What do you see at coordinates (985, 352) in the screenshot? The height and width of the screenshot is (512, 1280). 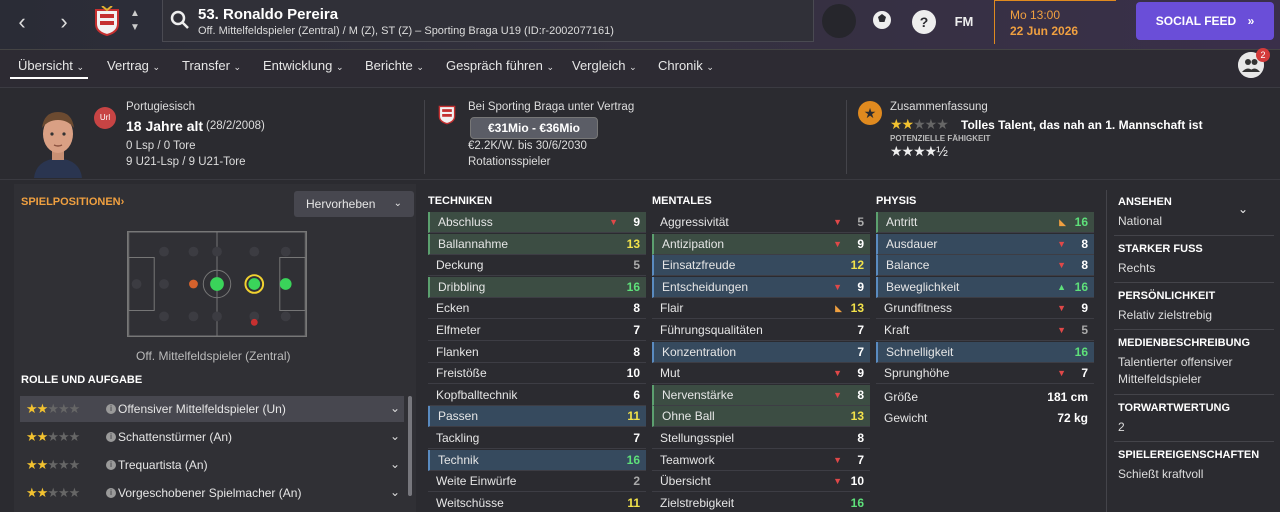 I see `attribute-row: Schnelligkeit 16` at bounding box center [985, 352].